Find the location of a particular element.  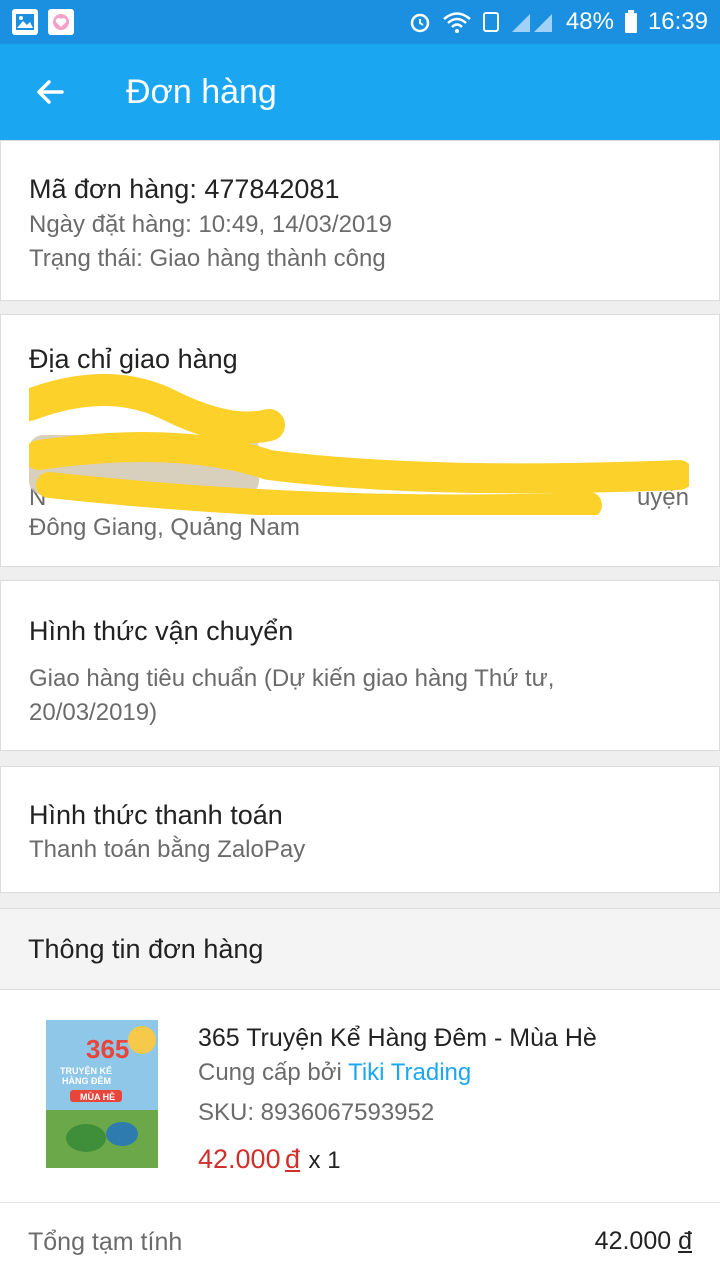

app-notification-icon is located at coordinates (61, 22).